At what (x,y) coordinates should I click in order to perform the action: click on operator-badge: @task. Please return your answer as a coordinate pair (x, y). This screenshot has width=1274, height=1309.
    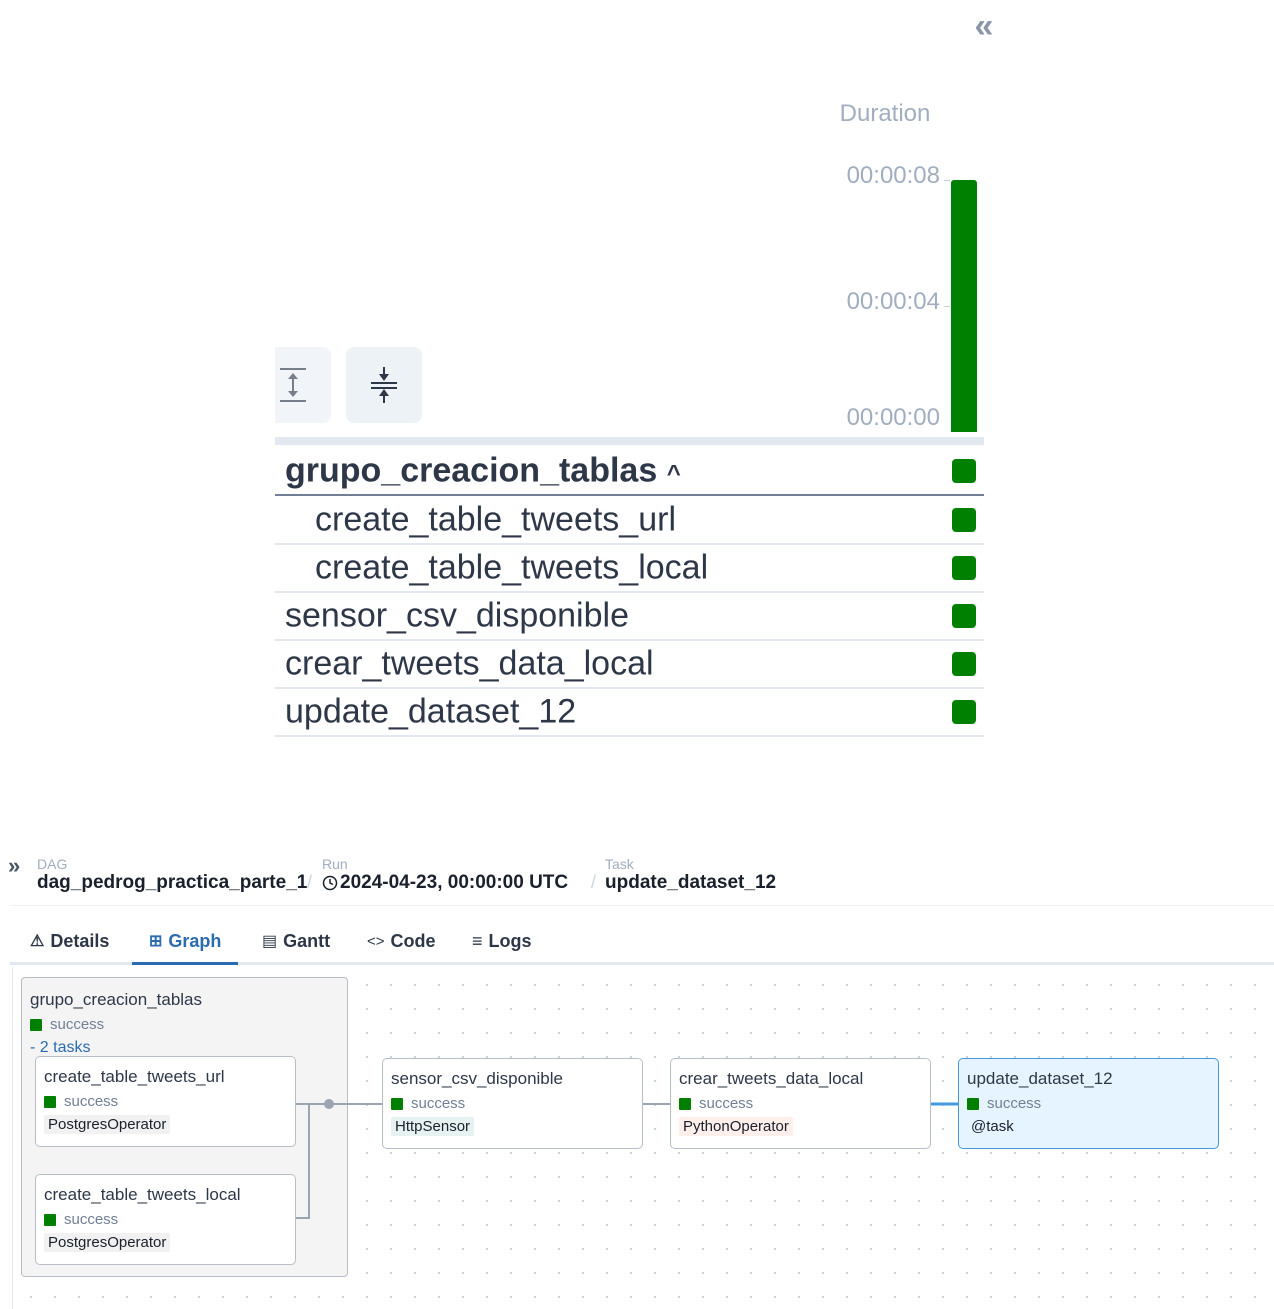
    Looking at the image, I should click on (992, 1126).